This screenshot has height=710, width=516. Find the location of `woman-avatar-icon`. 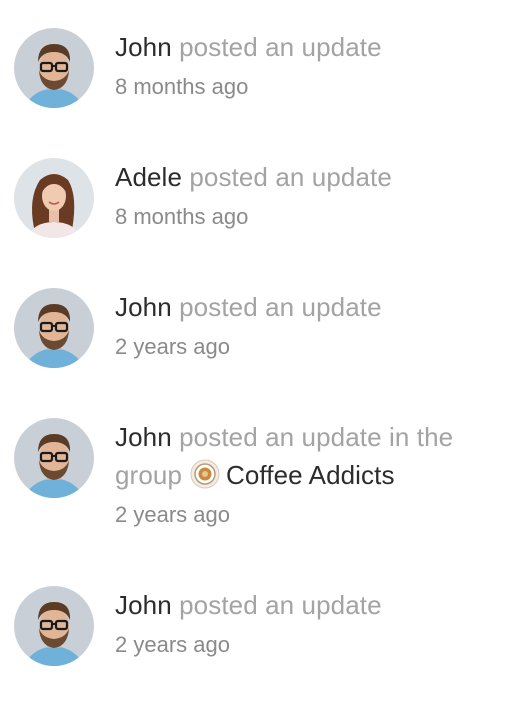

woman-avatar-icon is located at coordinates (54, 198).